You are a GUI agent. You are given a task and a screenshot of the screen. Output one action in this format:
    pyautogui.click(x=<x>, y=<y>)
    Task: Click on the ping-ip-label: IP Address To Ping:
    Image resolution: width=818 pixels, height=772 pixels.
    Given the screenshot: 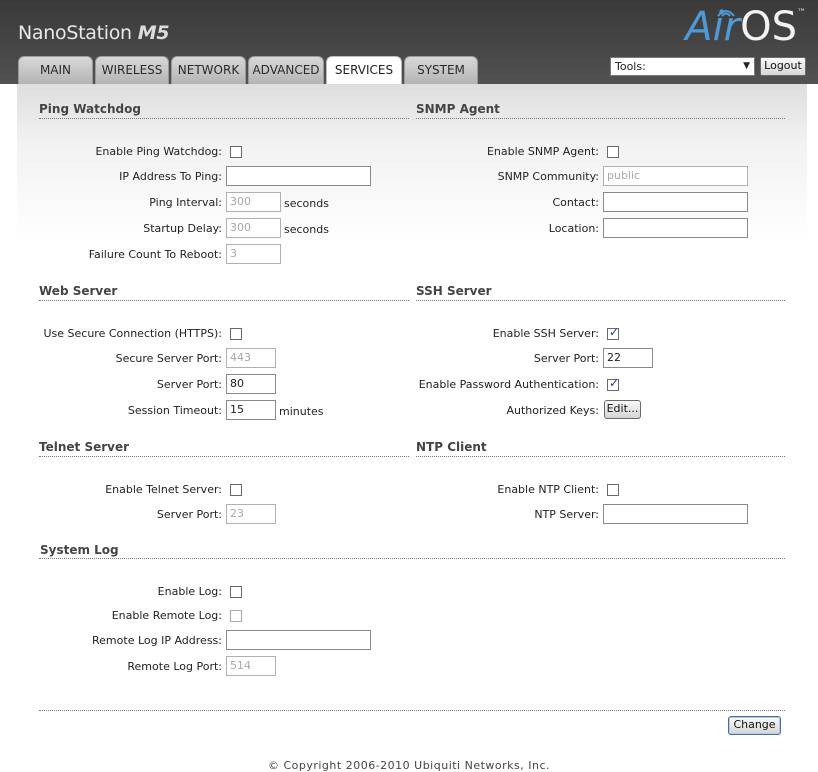 What is the action you would take?
    pyautogui.click(x=170, y=176)
    